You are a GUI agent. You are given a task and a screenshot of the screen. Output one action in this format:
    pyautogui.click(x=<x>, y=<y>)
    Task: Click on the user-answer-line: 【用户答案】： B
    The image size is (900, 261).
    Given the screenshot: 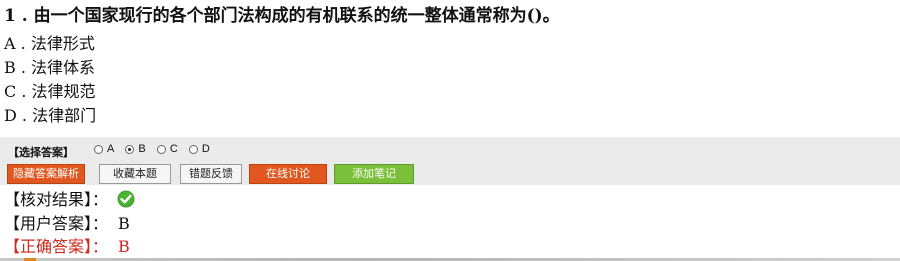 What is the action you would take?
    pyautogui.click(x=67, y=224)
    